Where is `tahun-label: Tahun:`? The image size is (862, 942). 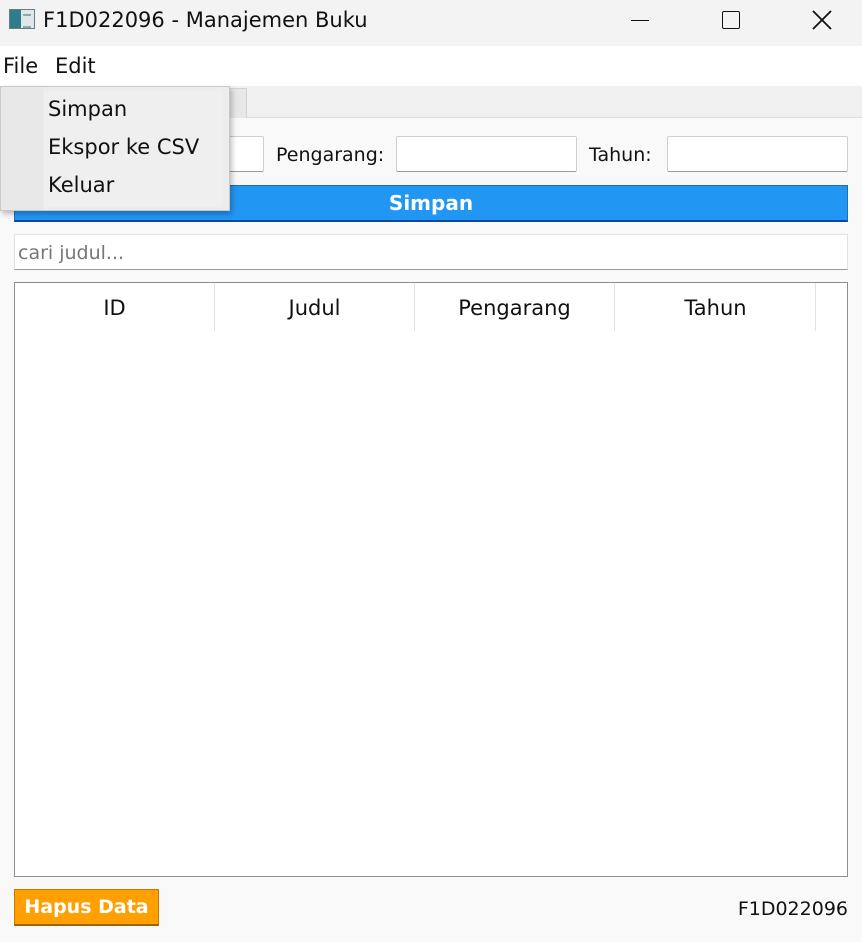 tahun-label: Tahun: is located at coordinates (620, 155).